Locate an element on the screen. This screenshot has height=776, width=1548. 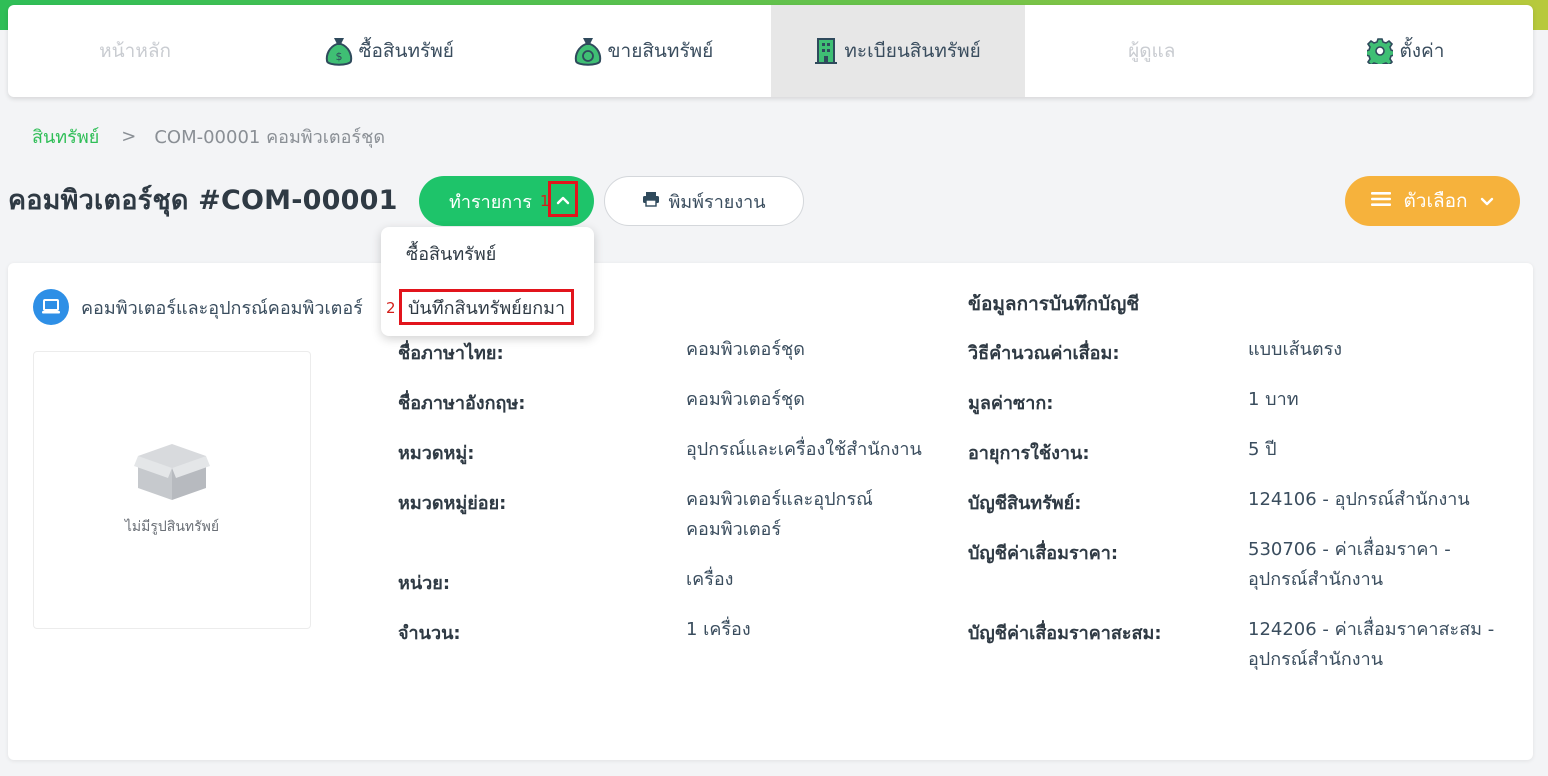
nav-item-home: หน้าหลัก is located at coordinates (135, 51).